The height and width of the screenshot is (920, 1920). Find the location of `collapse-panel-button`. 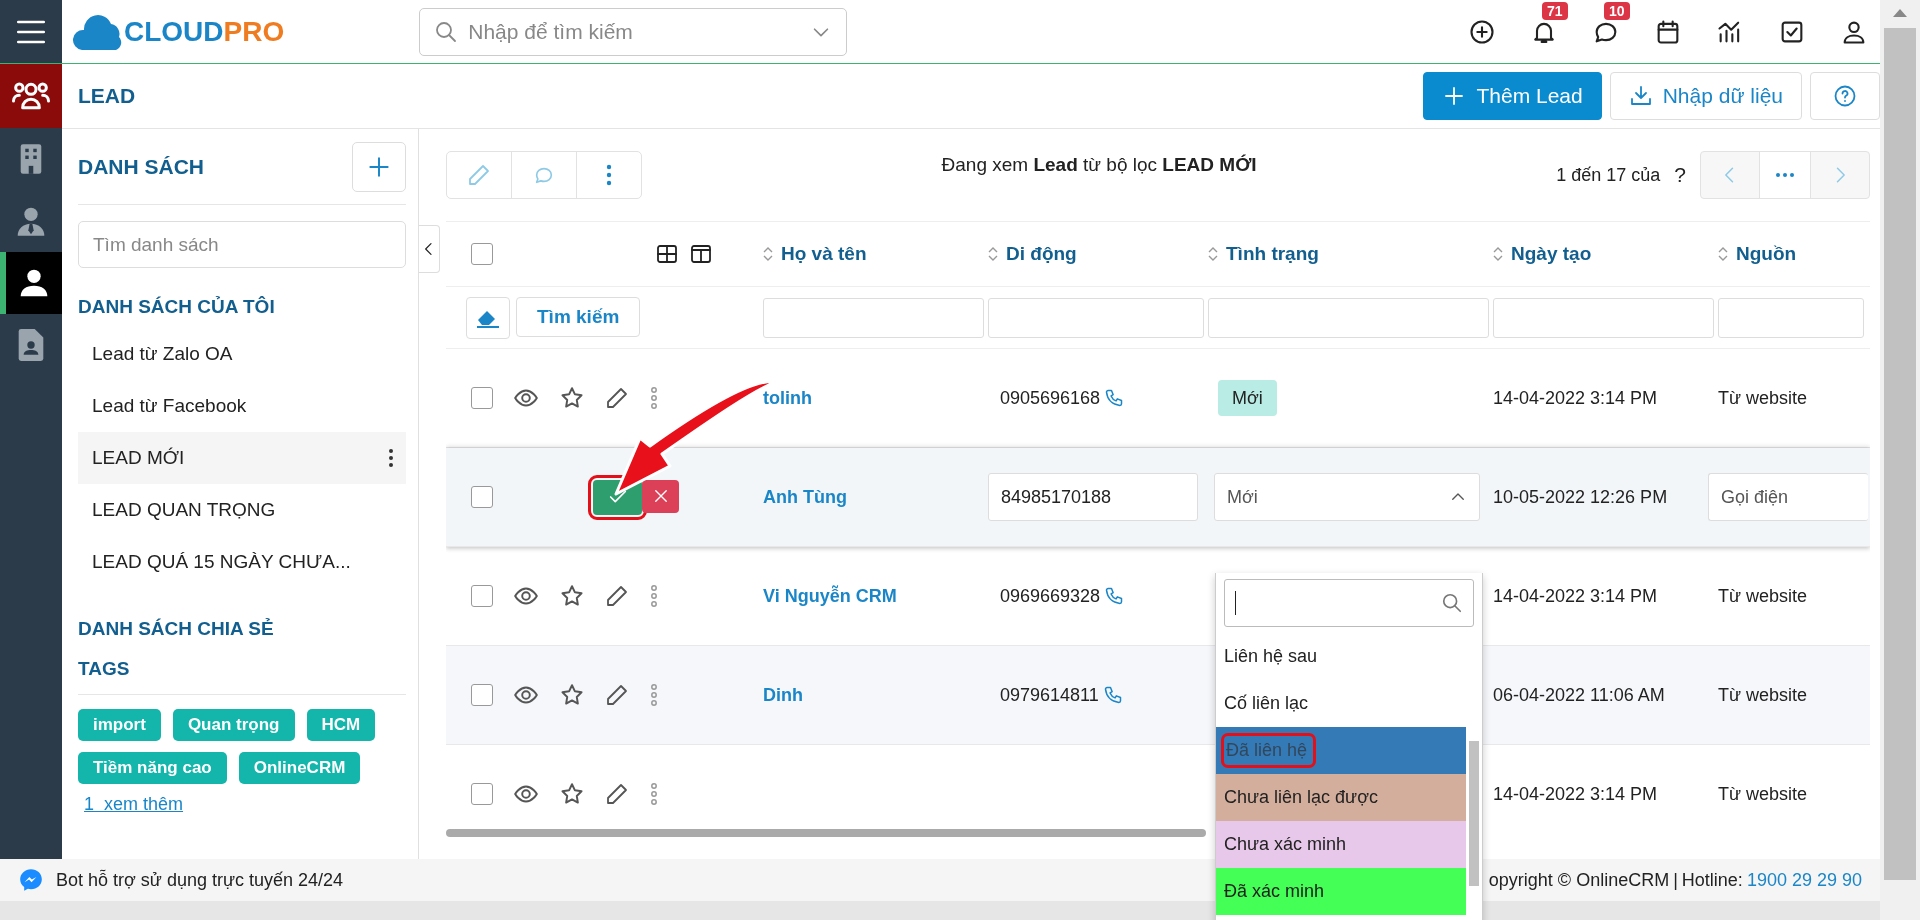

collapse-panel-button is located at coordinates (429, 249).